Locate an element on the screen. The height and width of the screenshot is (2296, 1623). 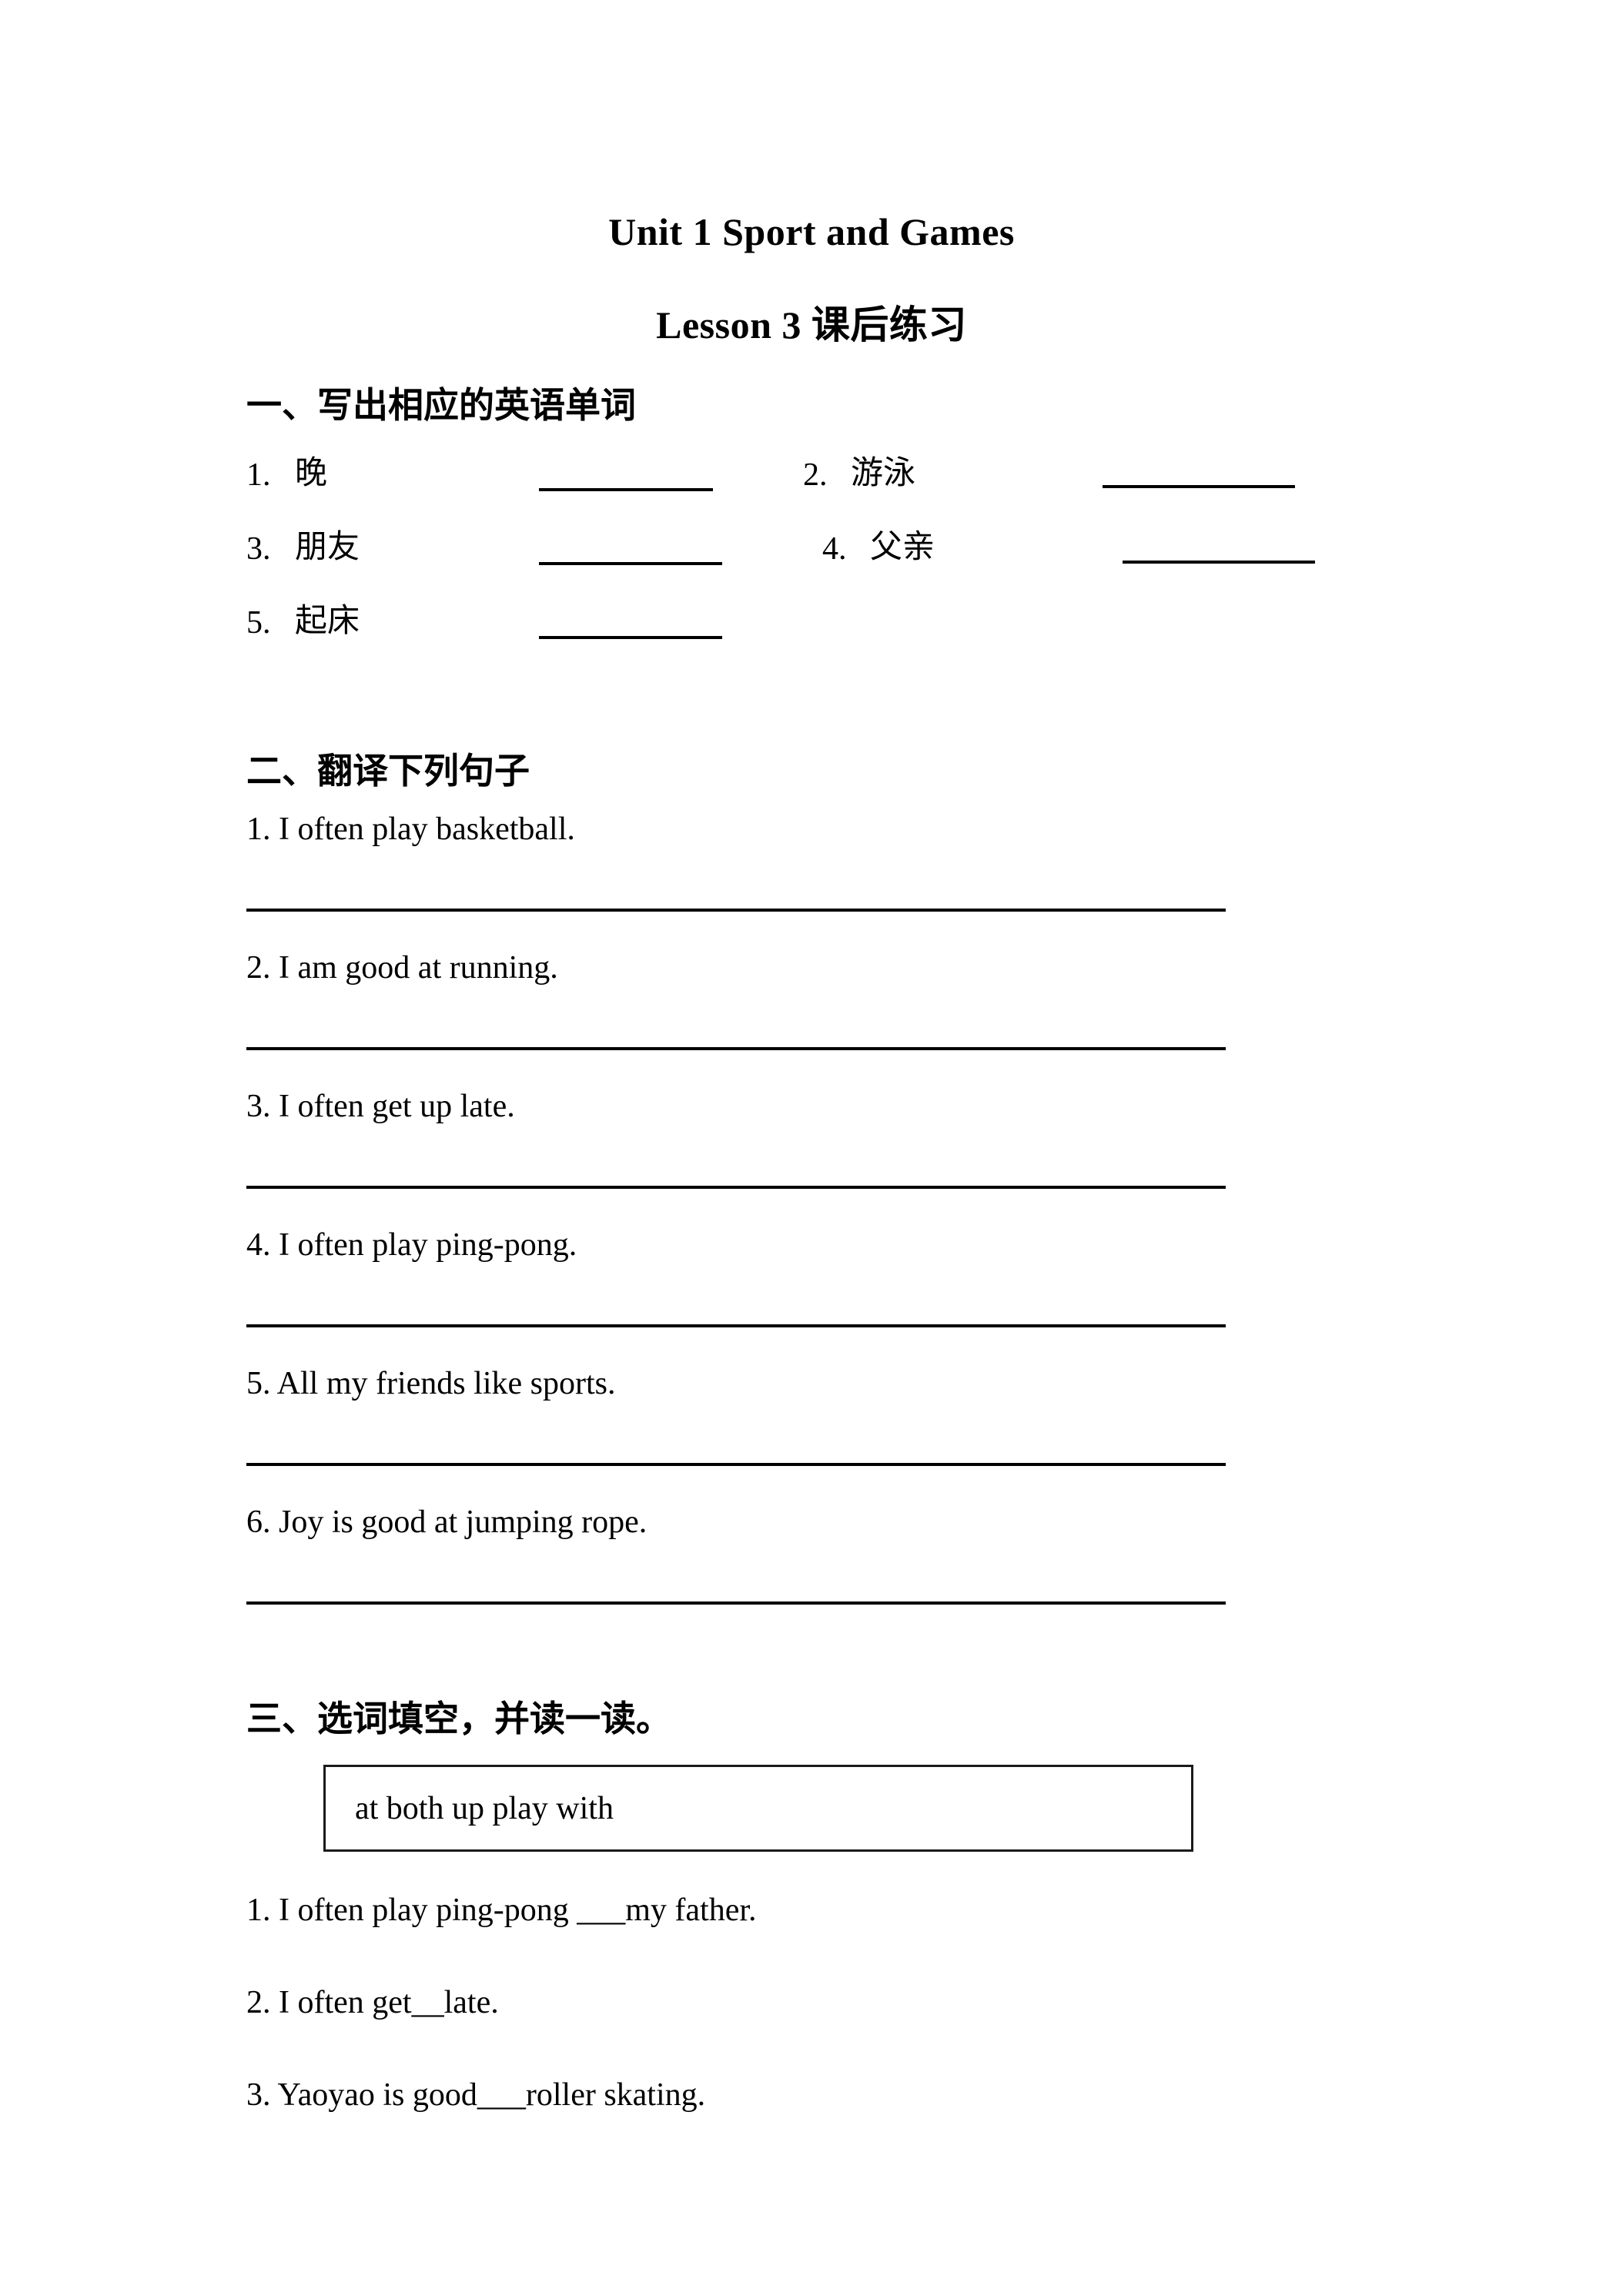
vocab-item-3-word: 朋友 is located at coordinates (327, 547).